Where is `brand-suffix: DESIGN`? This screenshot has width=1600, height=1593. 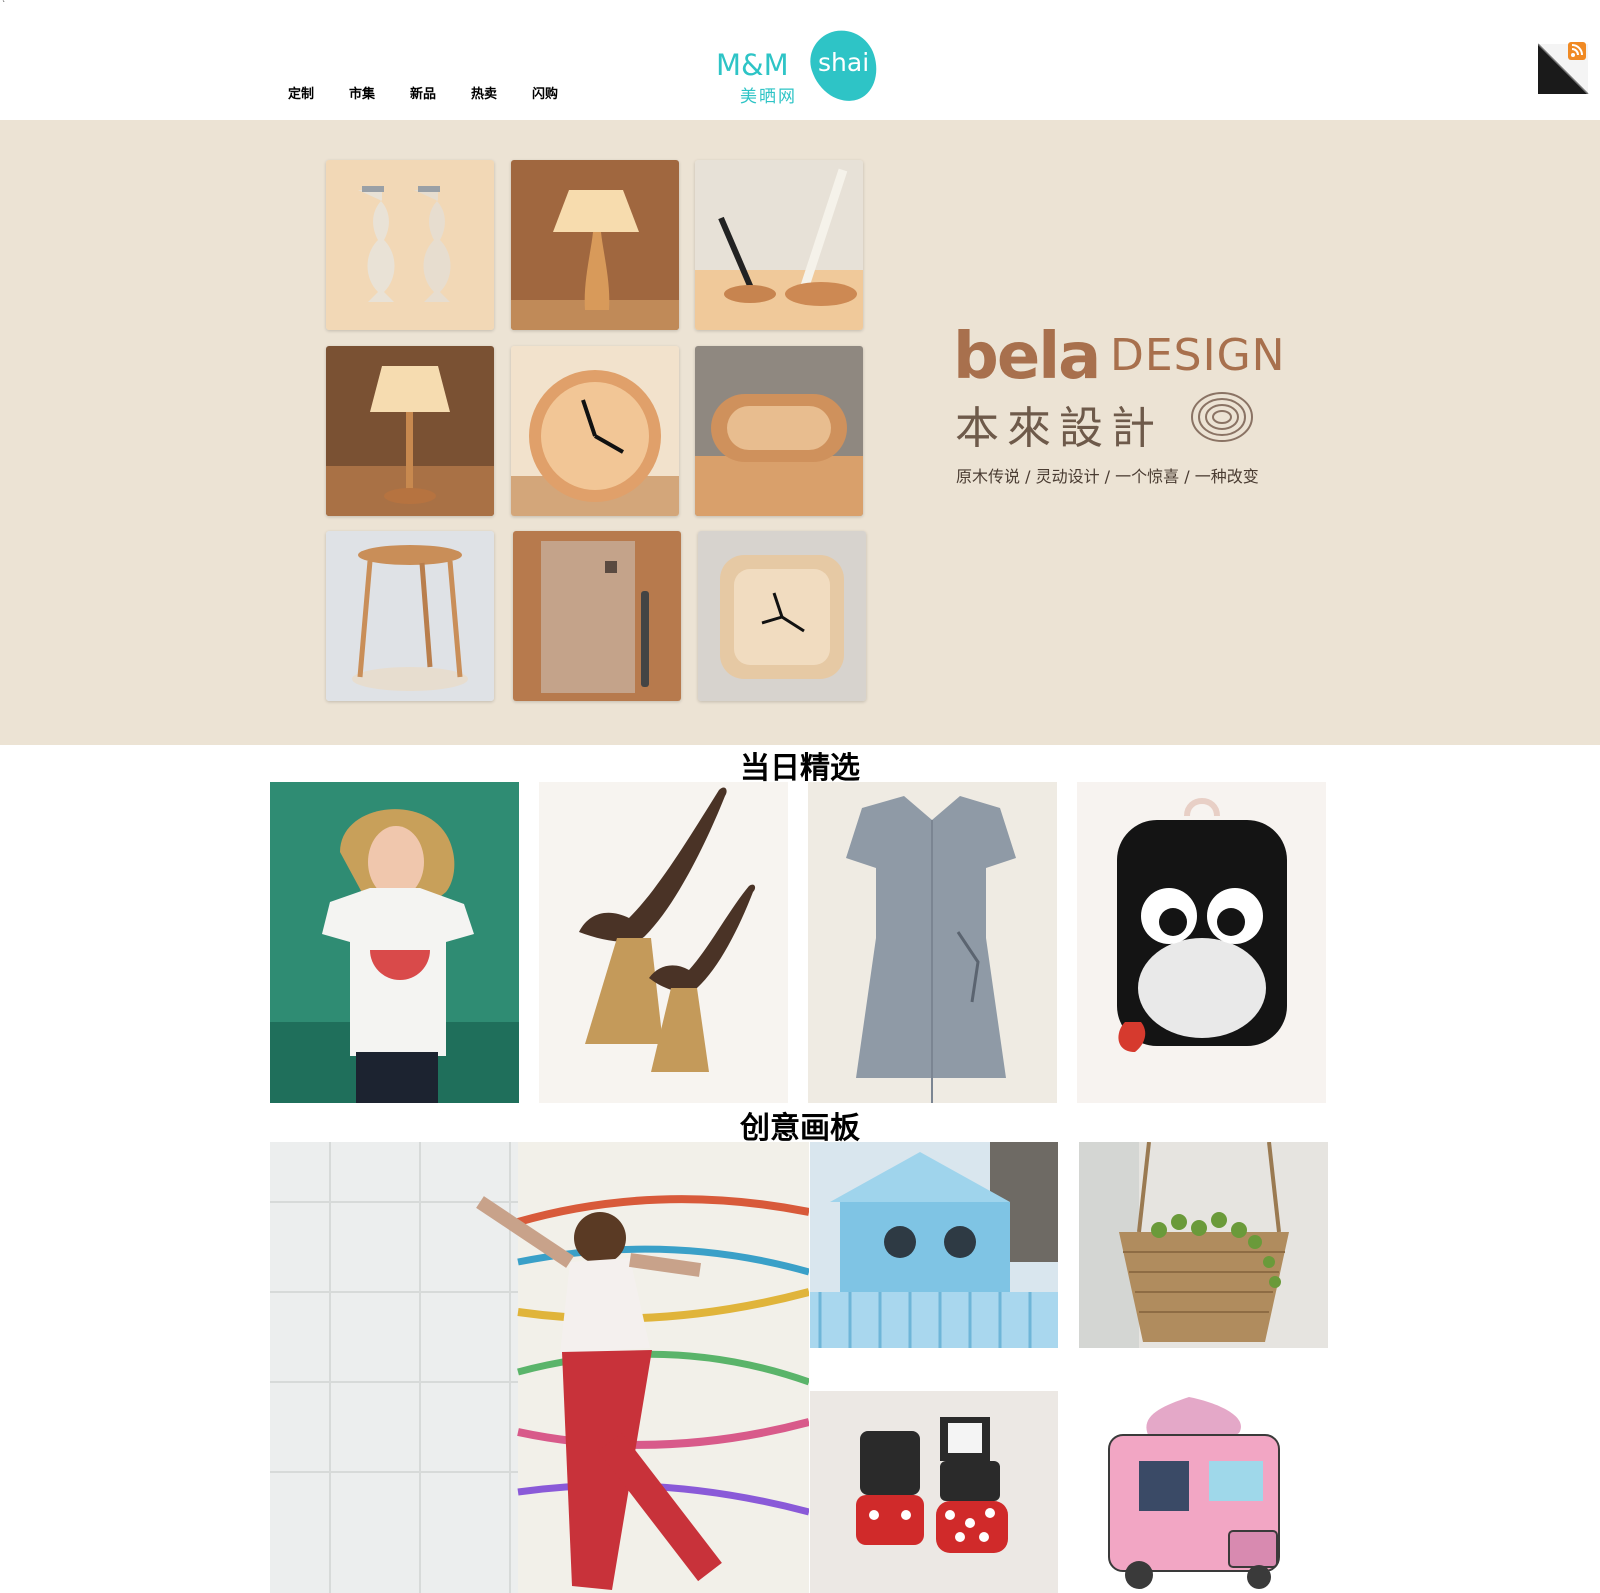
brand-suffix: DESIGN is located at coordinates (1198, 355).